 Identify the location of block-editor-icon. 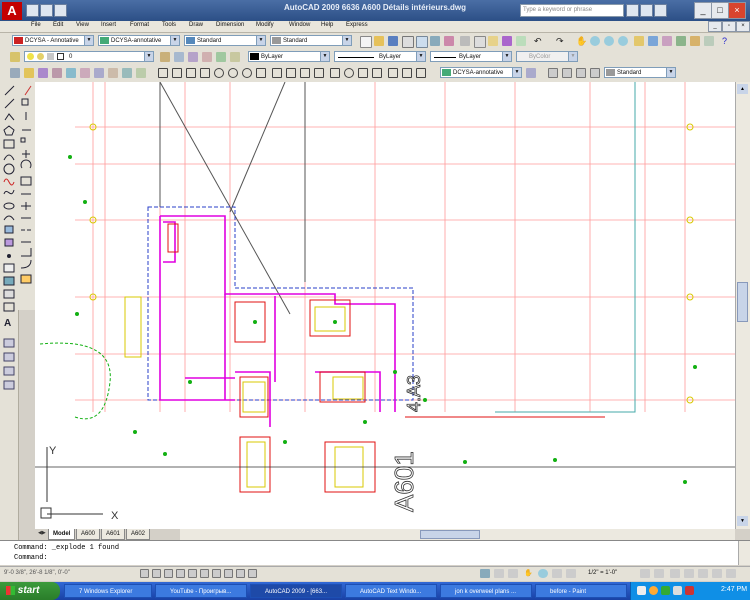
(521, 41).